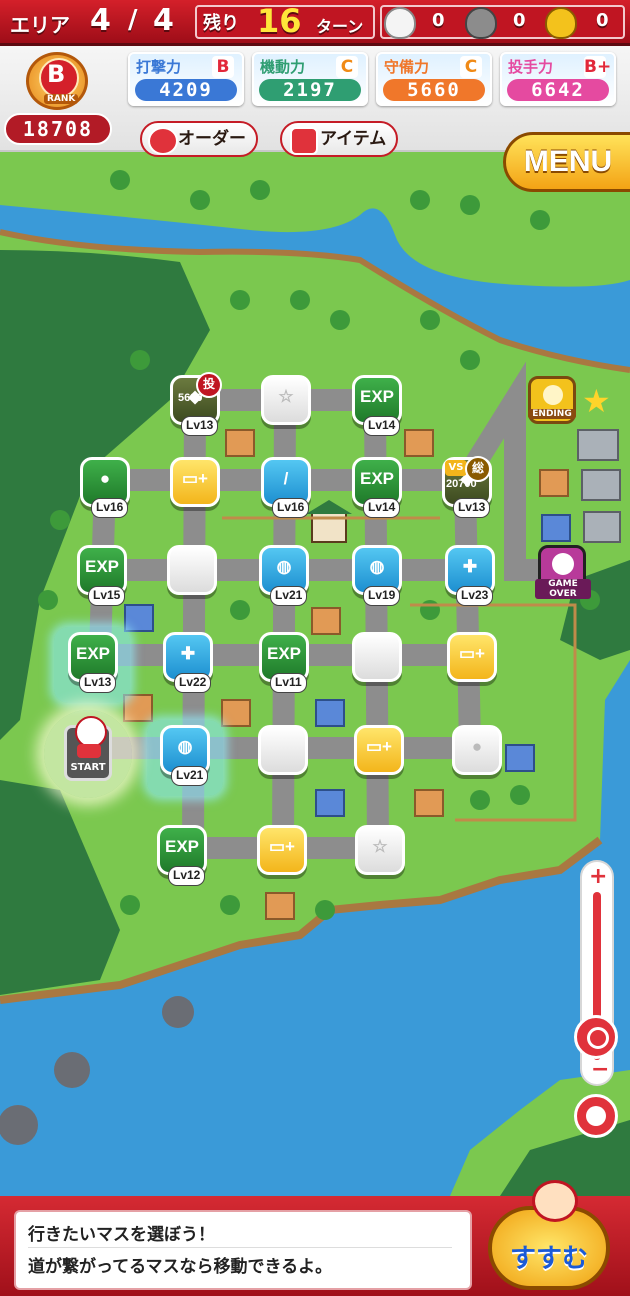 This screenshot has height=1296, width=630. What do you see at coordinates (548, 1259) in the screenshot?
I see `go-button-label: すすむ` at bounding box center [548, 1259].